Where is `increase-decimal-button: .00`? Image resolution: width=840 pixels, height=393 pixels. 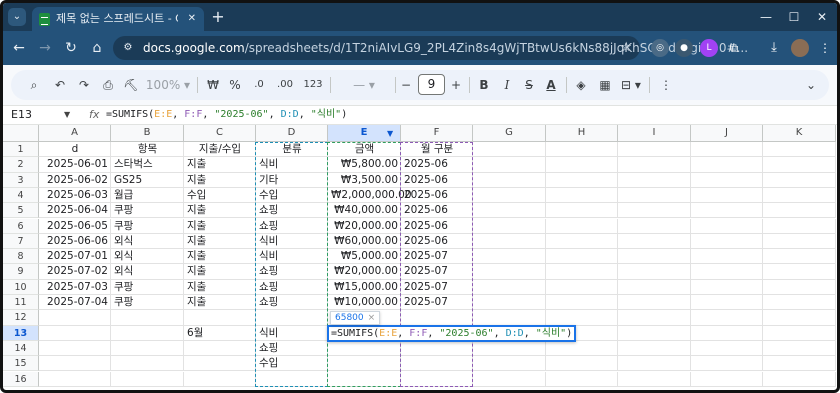 increase-decimal-button: .00 is located at coordinates (285, 85).